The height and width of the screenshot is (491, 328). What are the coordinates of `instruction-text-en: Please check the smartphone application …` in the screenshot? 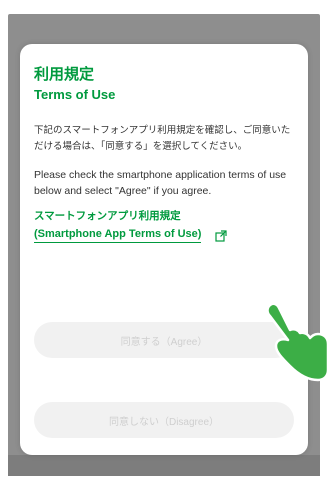 It's located at (160, 183).